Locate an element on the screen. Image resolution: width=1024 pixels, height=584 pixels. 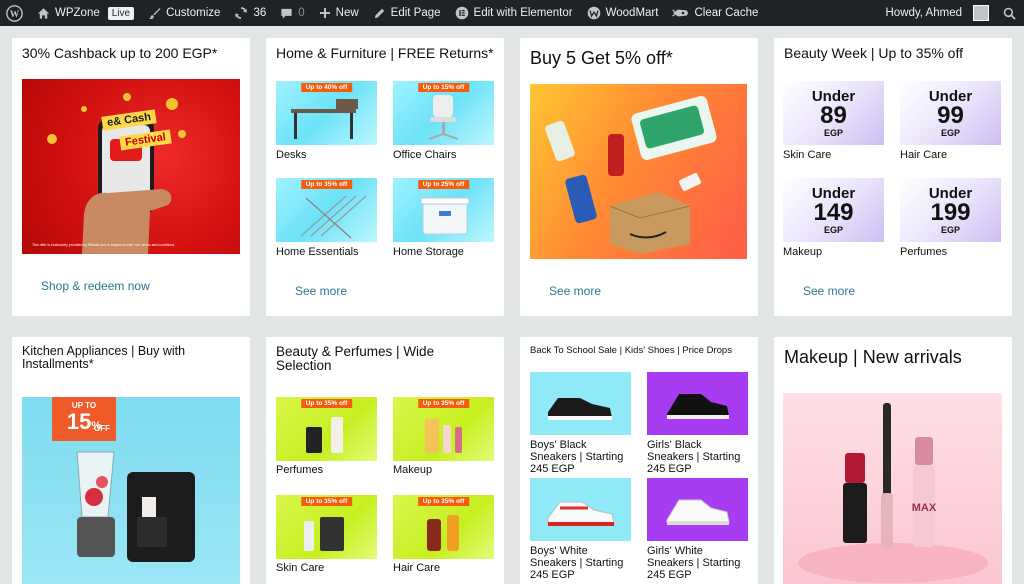
makeup-illustration is located at coordinates (443, 436).